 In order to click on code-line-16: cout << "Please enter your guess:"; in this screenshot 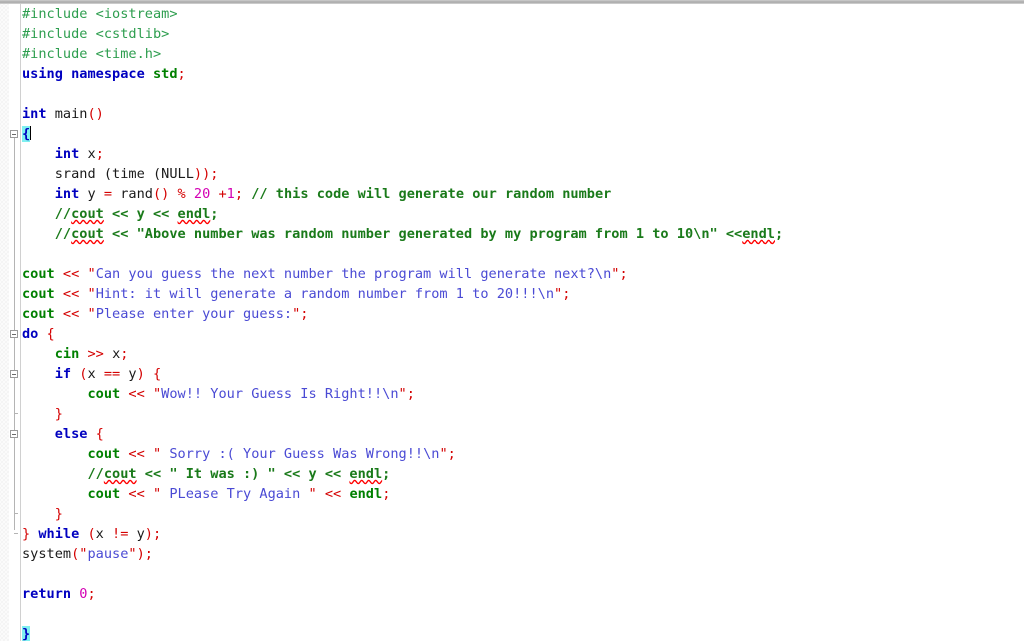, I will do `click(522, 314)`.